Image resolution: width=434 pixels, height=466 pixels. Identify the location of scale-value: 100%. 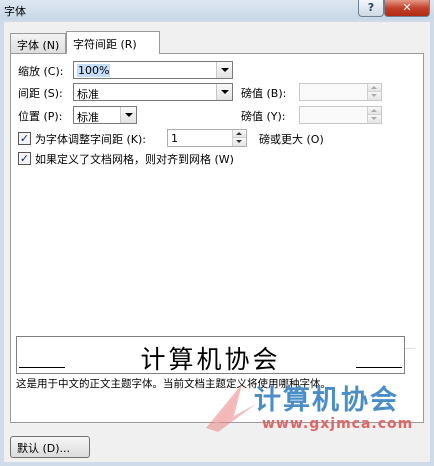
(94, 70).